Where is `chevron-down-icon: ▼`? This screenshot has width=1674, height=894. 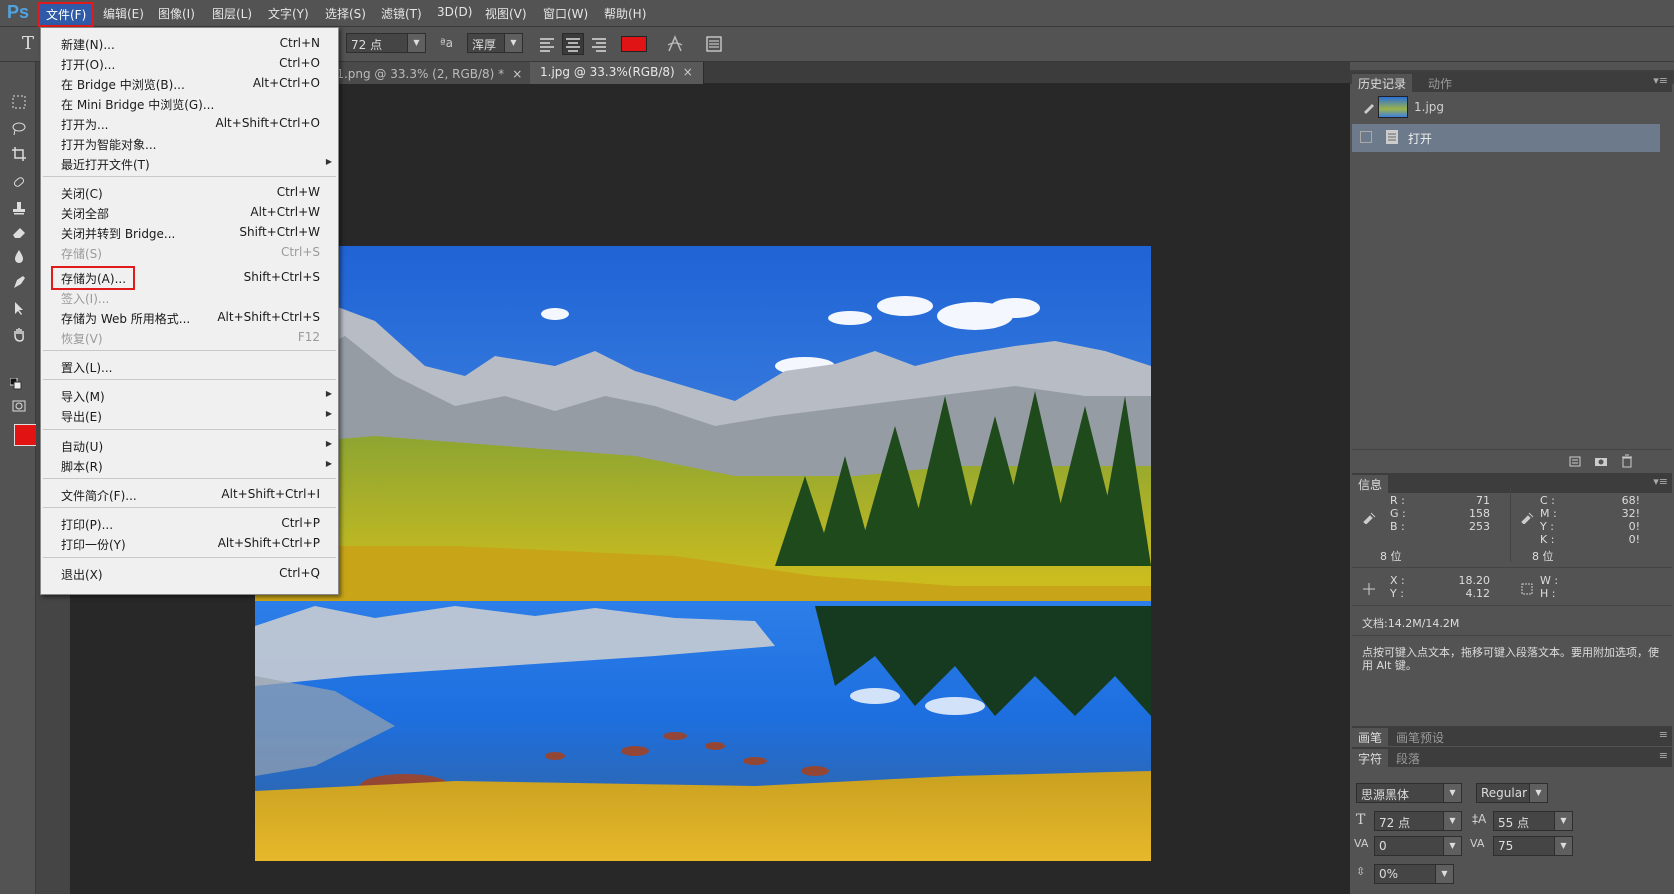 chevron-down-icon: ▼ is located at coordinates (1452, 821).